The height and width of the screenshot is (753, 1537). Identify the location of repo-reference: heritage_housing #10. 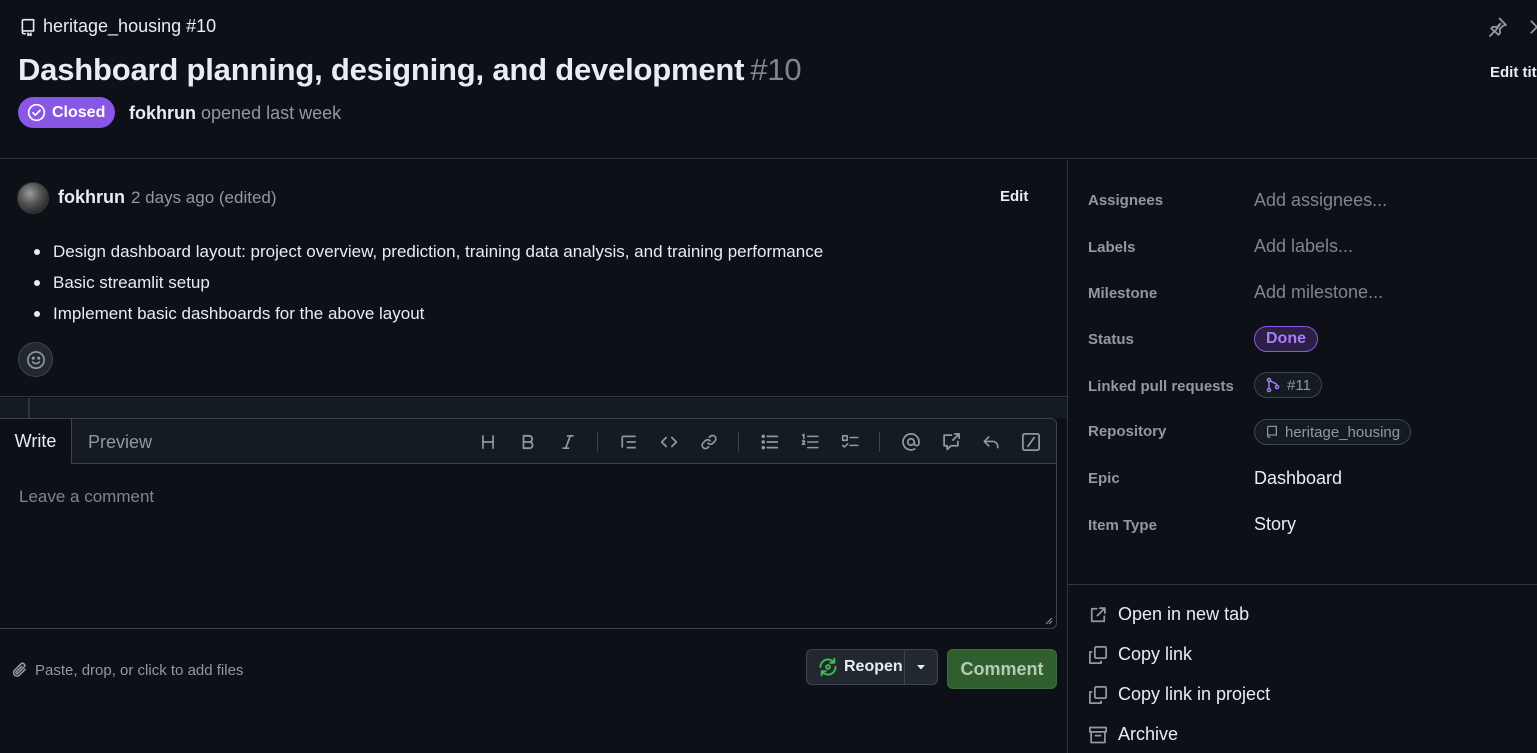
(117, 26).